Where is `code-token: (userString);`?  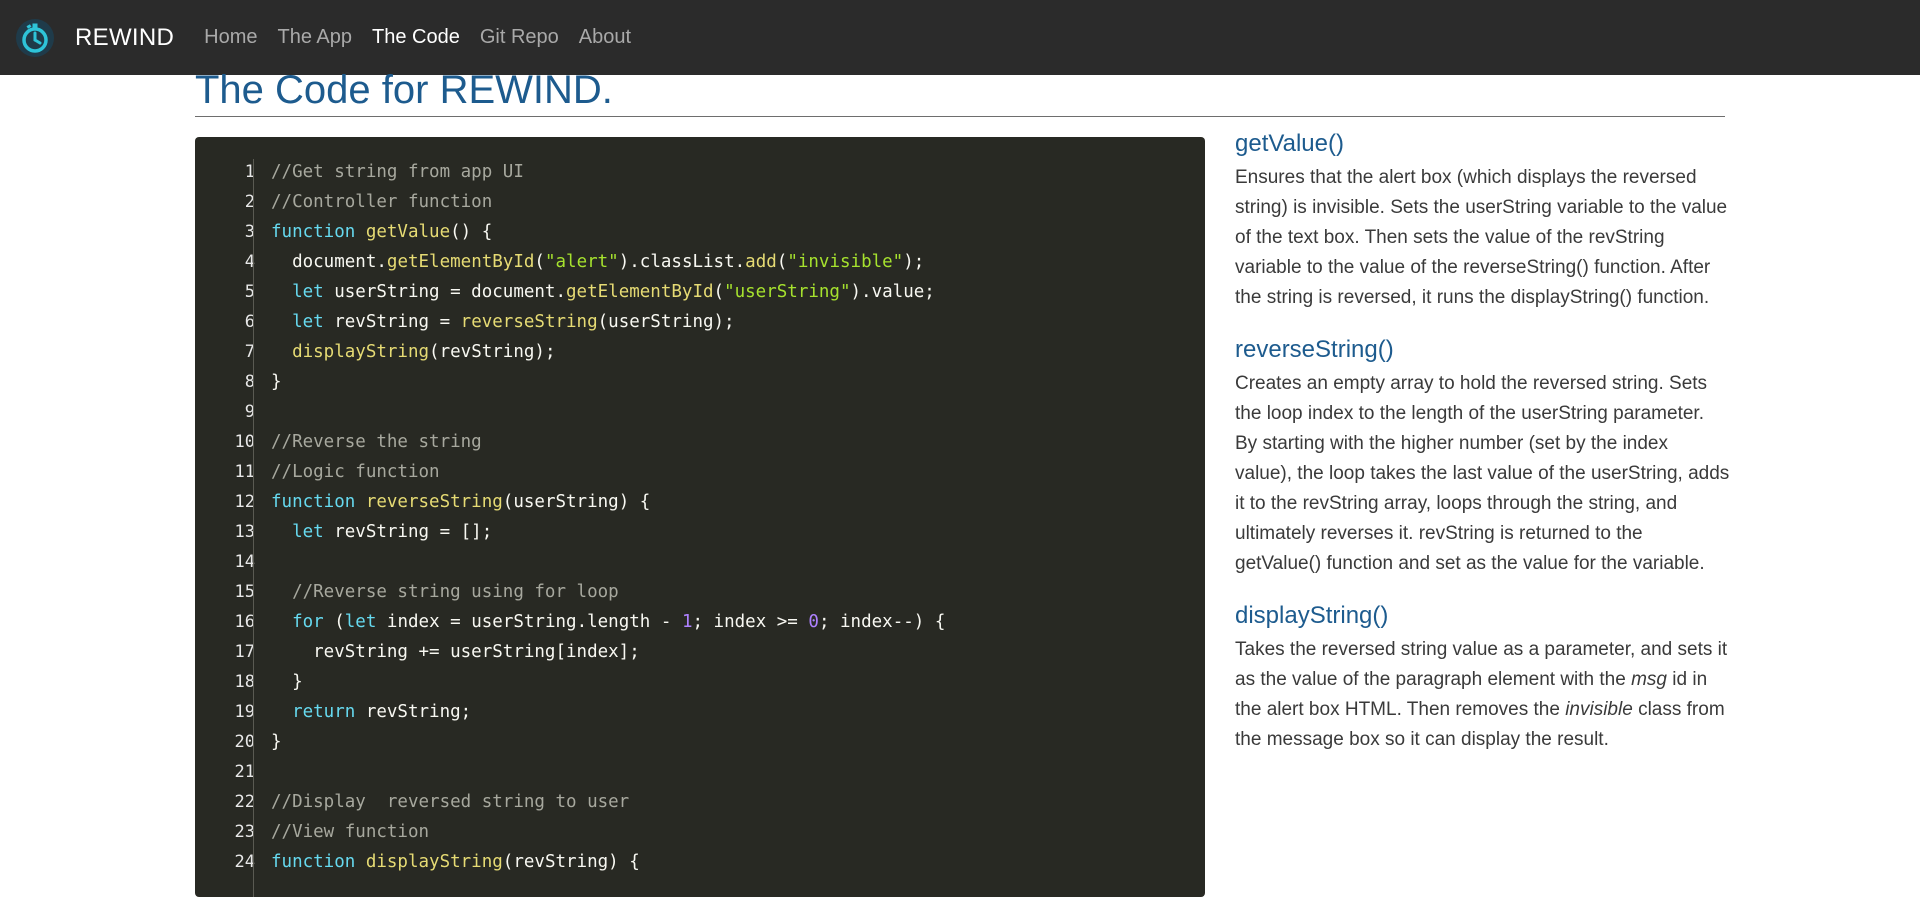
code-token: (userString); is located at coordinates (666, 322).